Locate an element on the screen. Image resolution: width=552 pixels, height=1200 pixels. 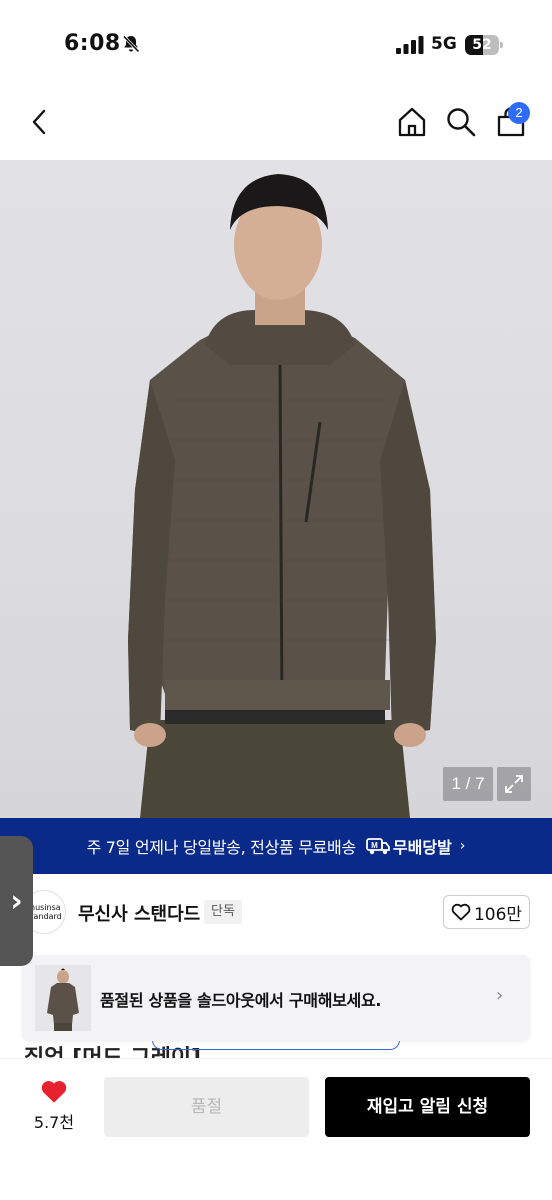
battery-icon: 52 is located at coordinates (484, 45).